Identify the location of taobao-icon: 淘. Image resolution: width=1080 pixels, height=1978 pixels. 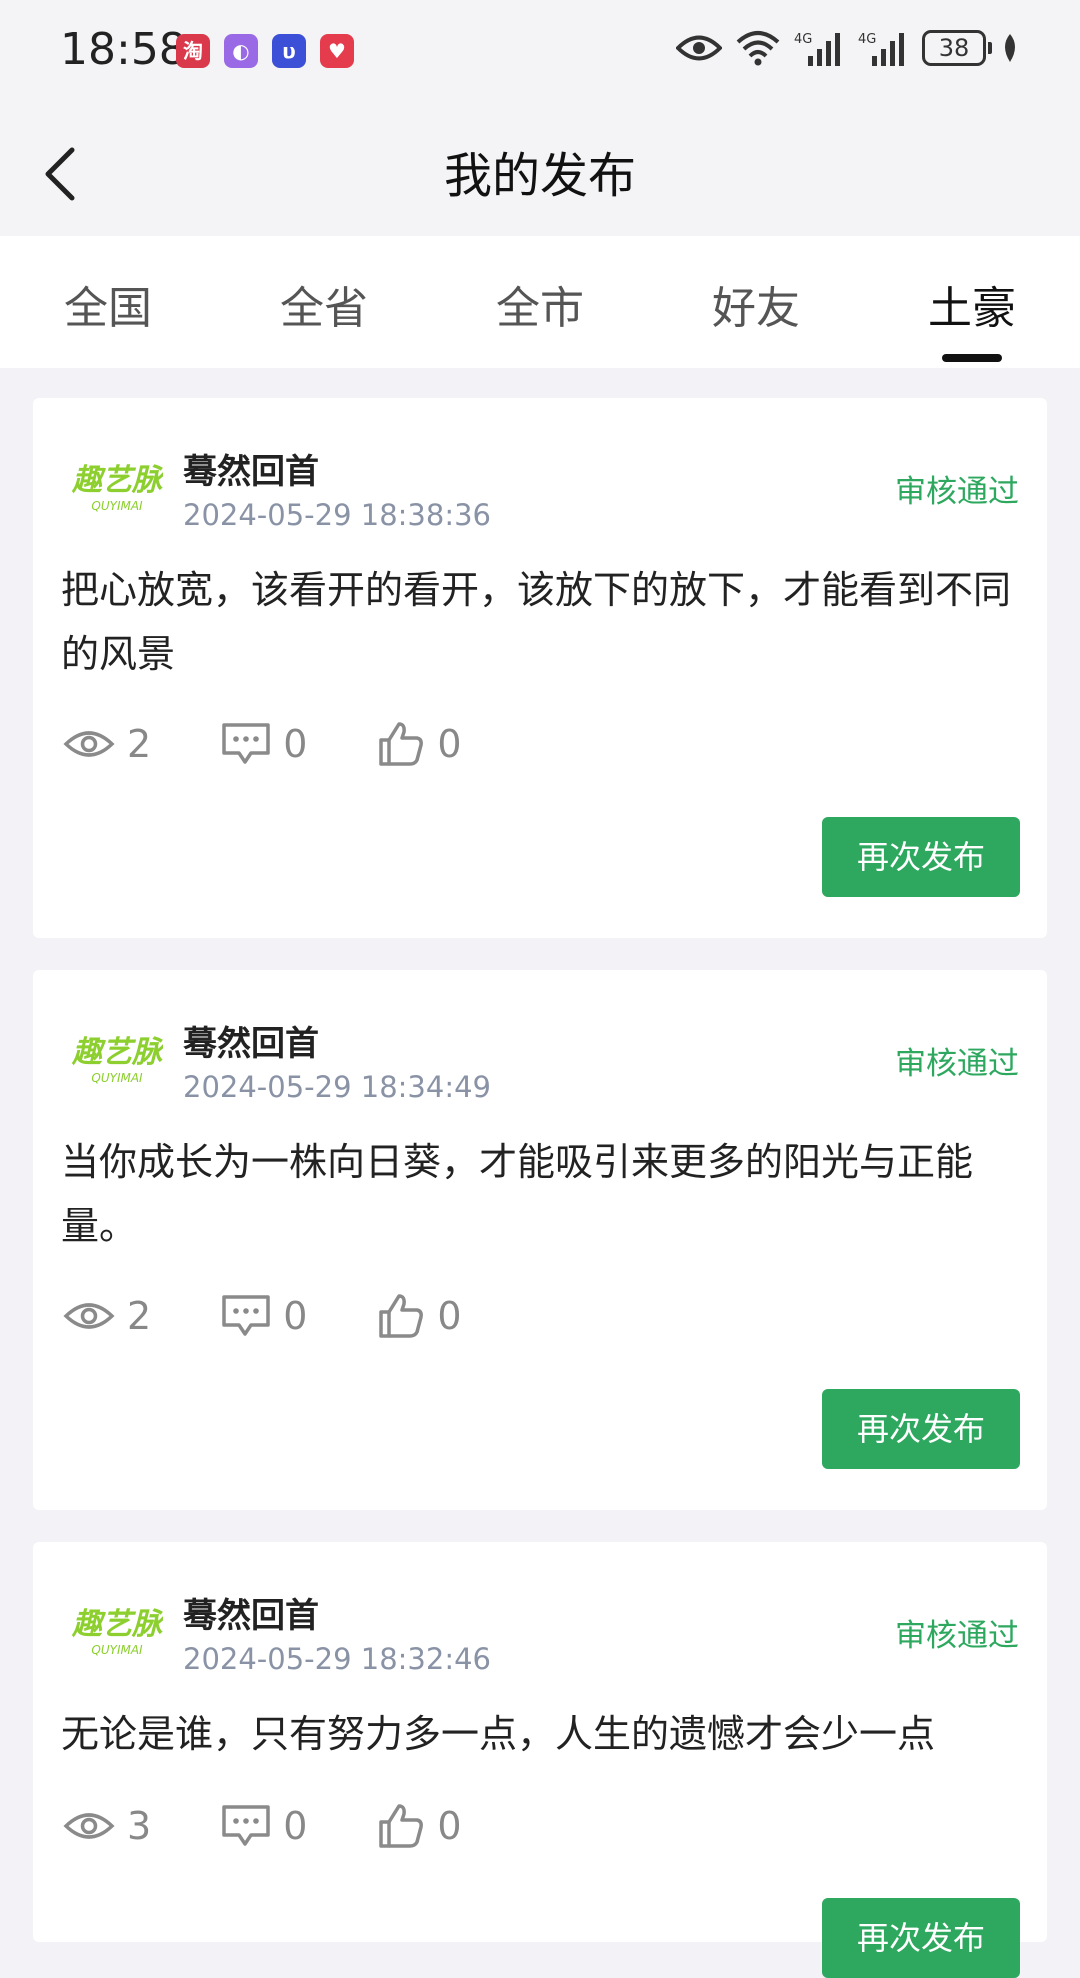
(193, 51).